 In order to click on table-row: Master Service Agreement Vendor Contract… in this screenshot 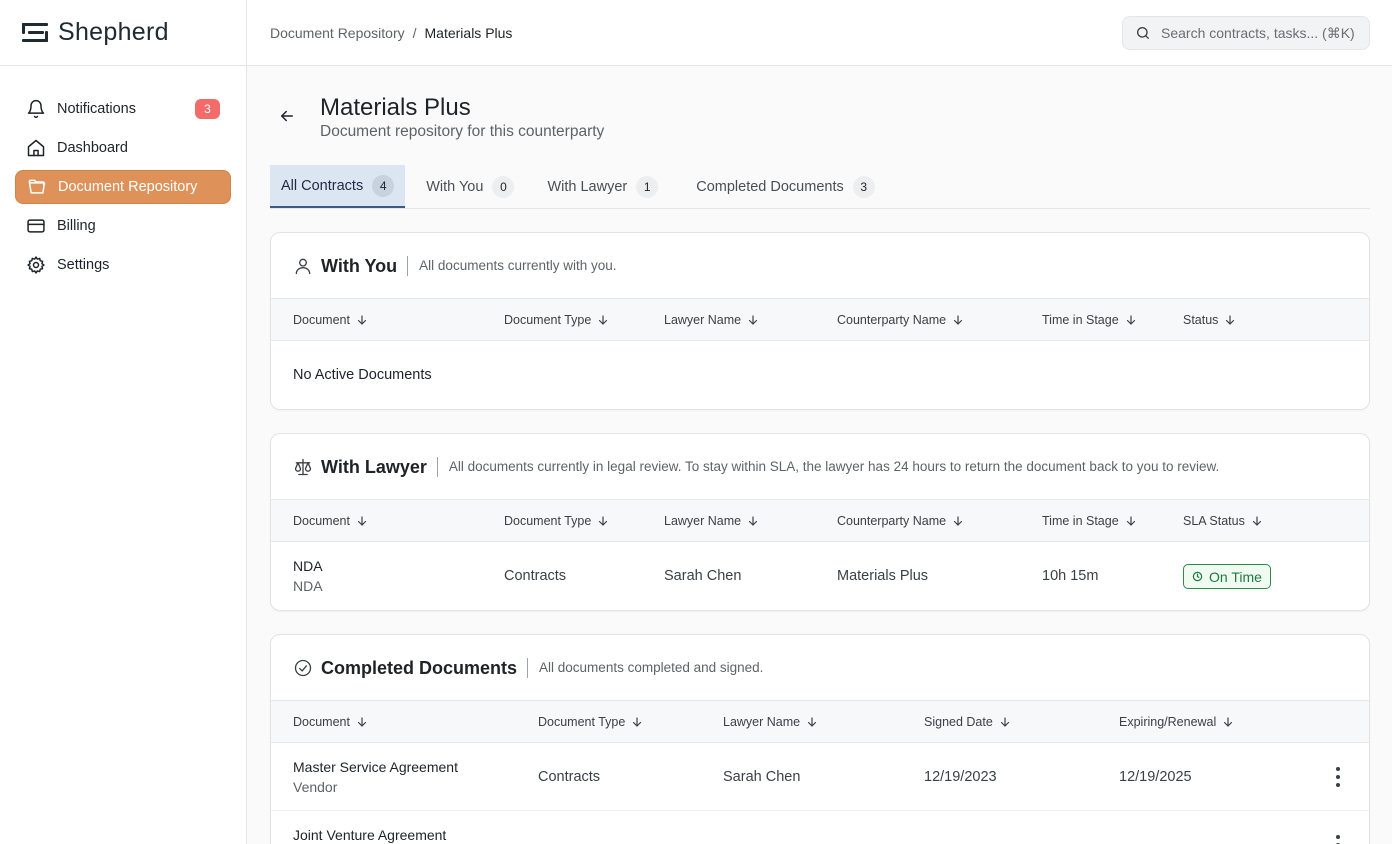, I will do `click(820, 777)`.